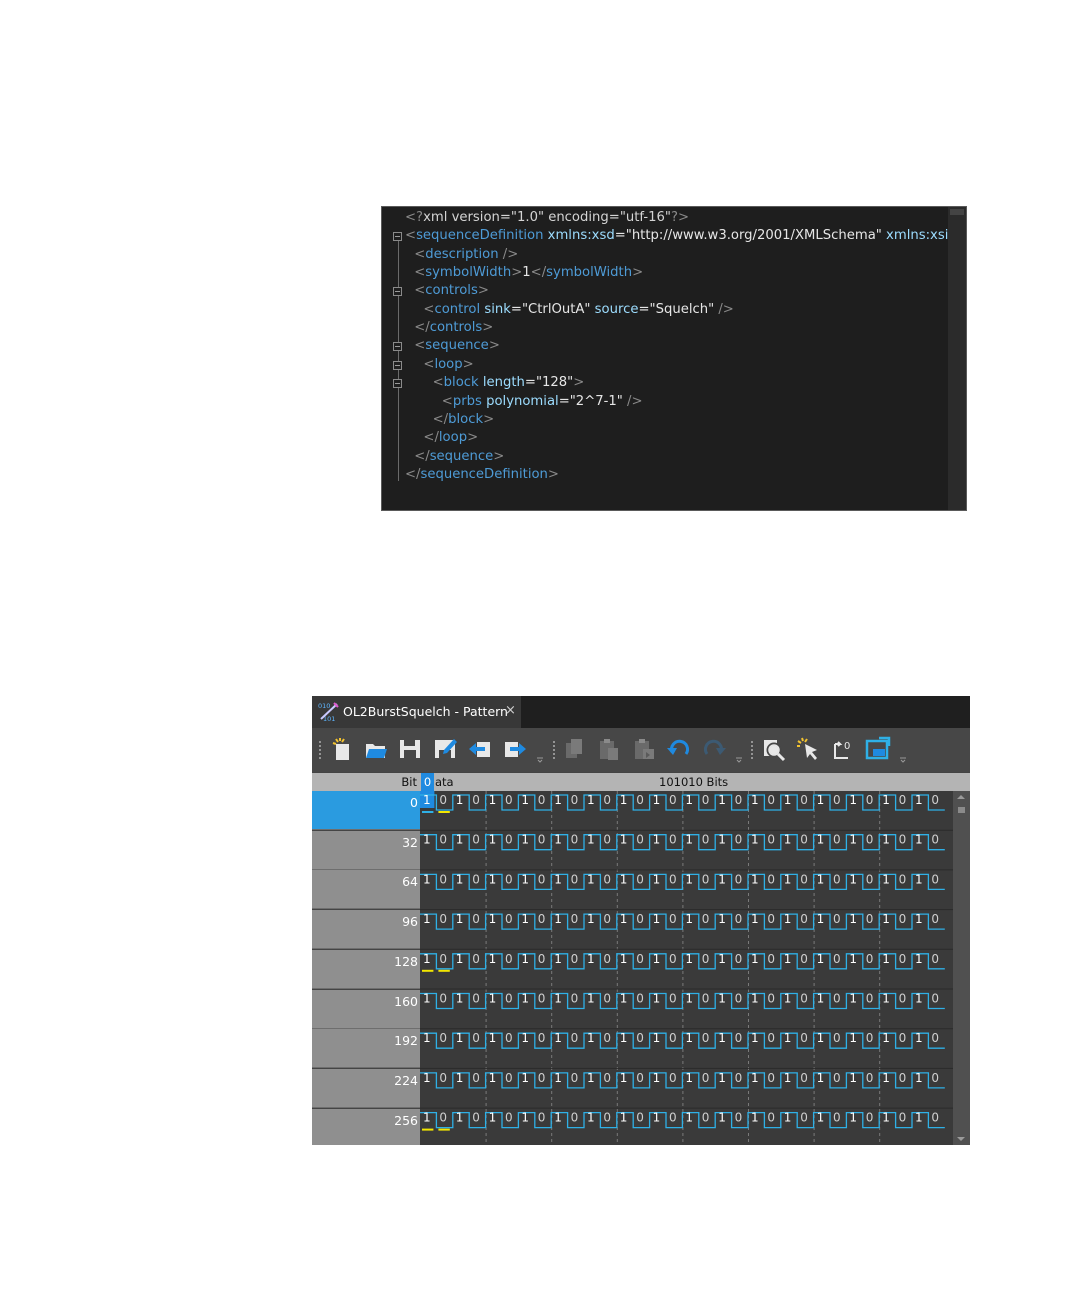 Image resolution: width=1080 pixels, height=1296 pixels. What do you see at coordinates (429, 364) in the screenshot?
I see `xml-token: <` at bounding box center [429, 364].